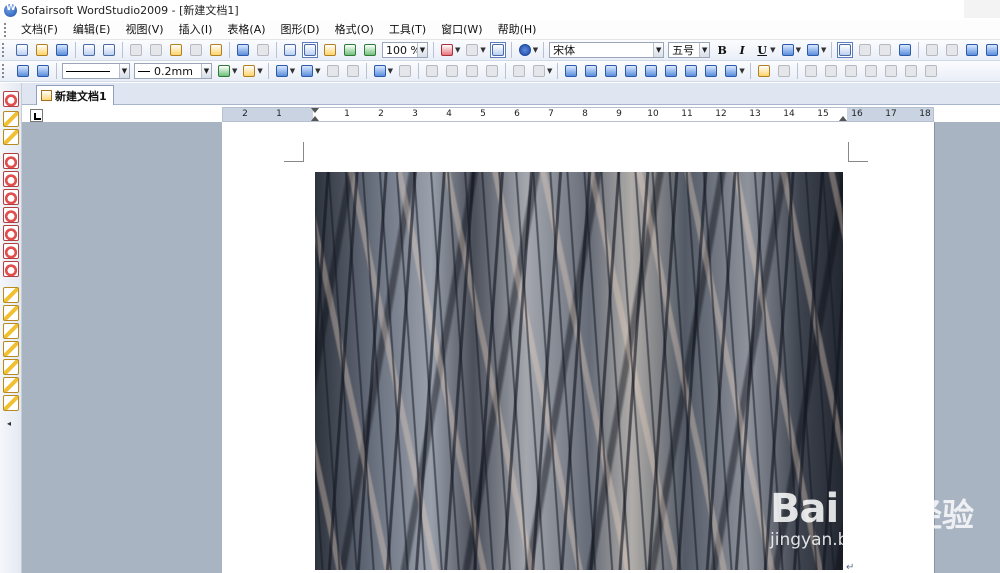  Describe the element at coordinates (813, 50) in the screenshot. I see `font-color-icon` at that location.